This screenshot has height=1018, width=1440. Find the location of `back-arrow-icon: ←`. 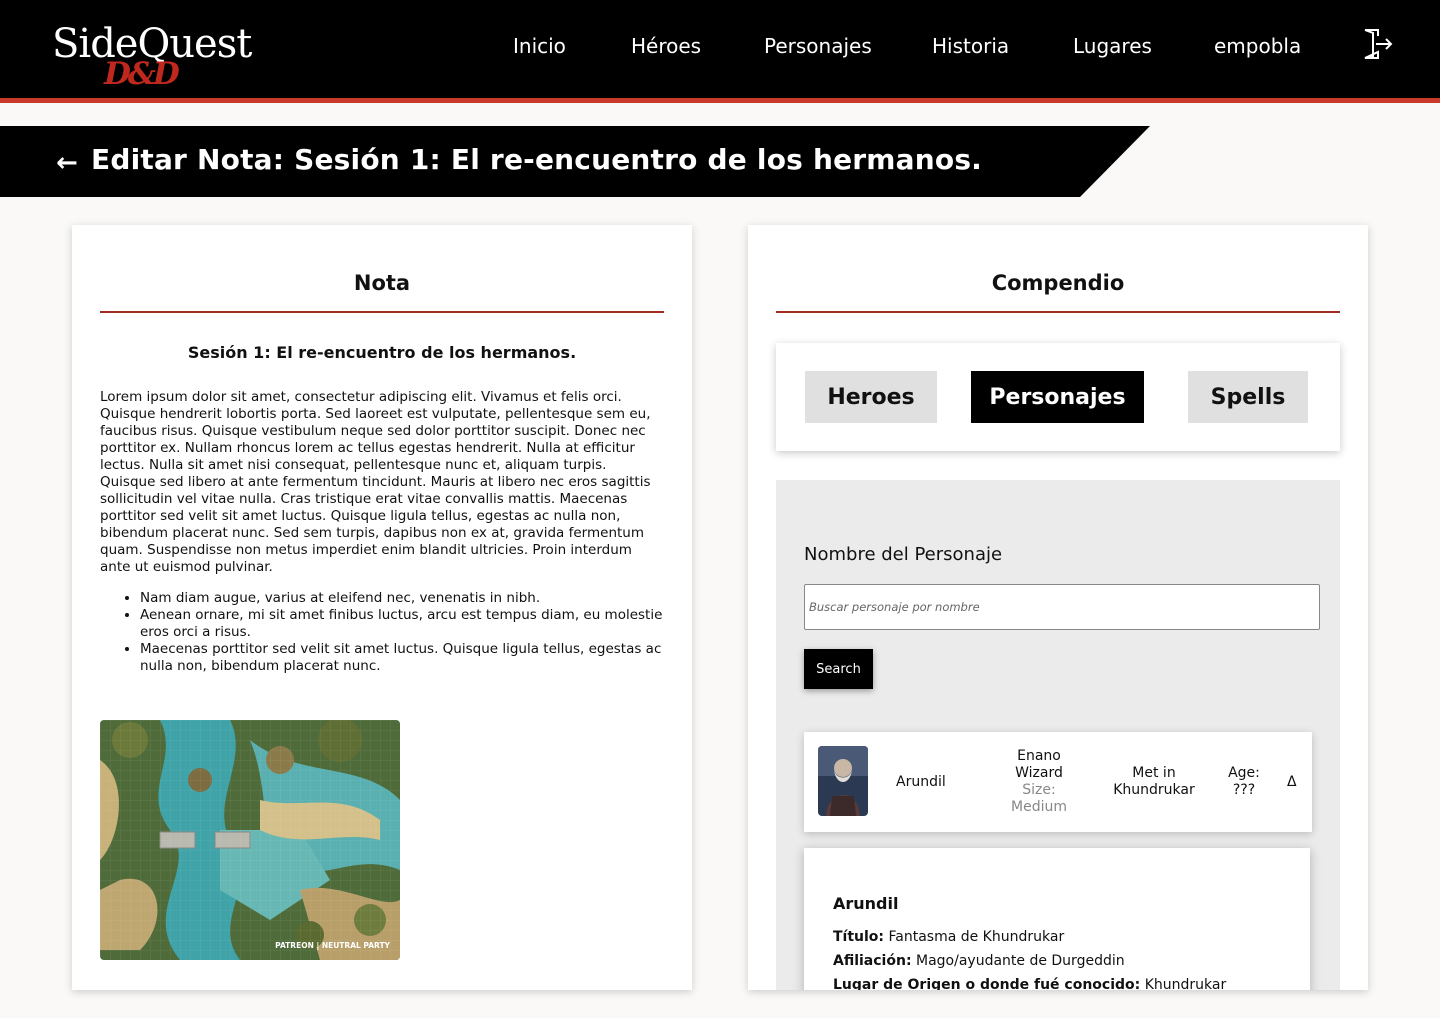

back-arrow-icon: ← is located at coordinates (67, 163).